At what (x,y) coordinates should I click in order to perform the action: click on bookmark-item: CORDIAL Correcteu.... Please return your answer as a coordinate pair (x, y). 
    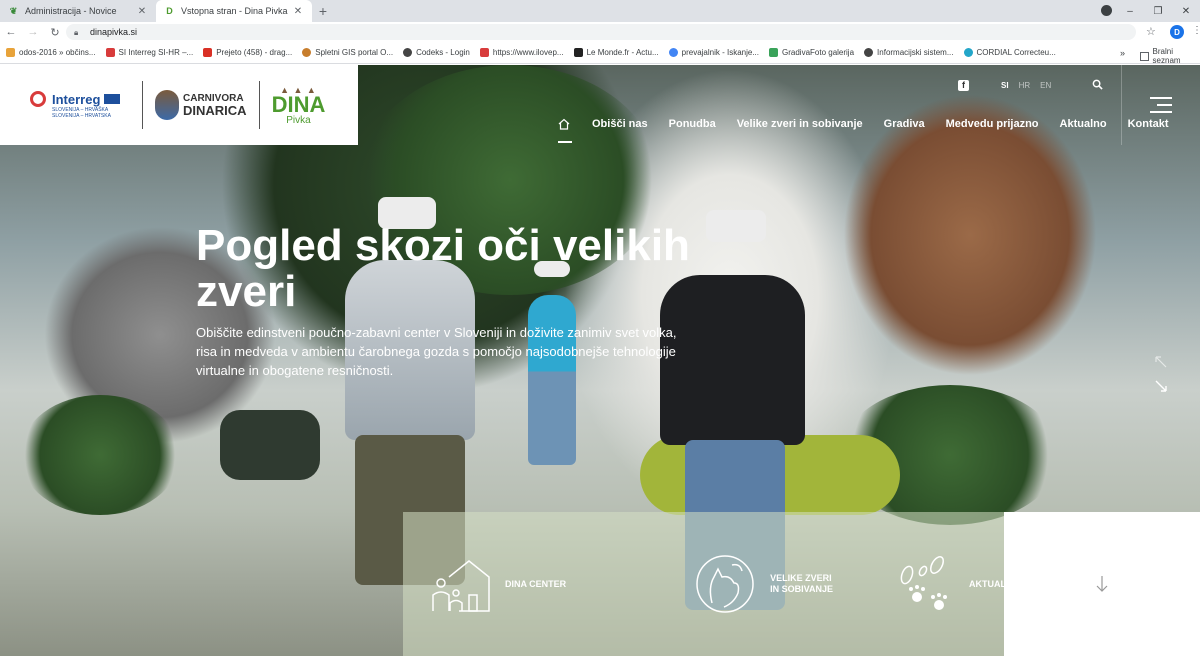
    Looking at the image, I should click on (1009, 52).